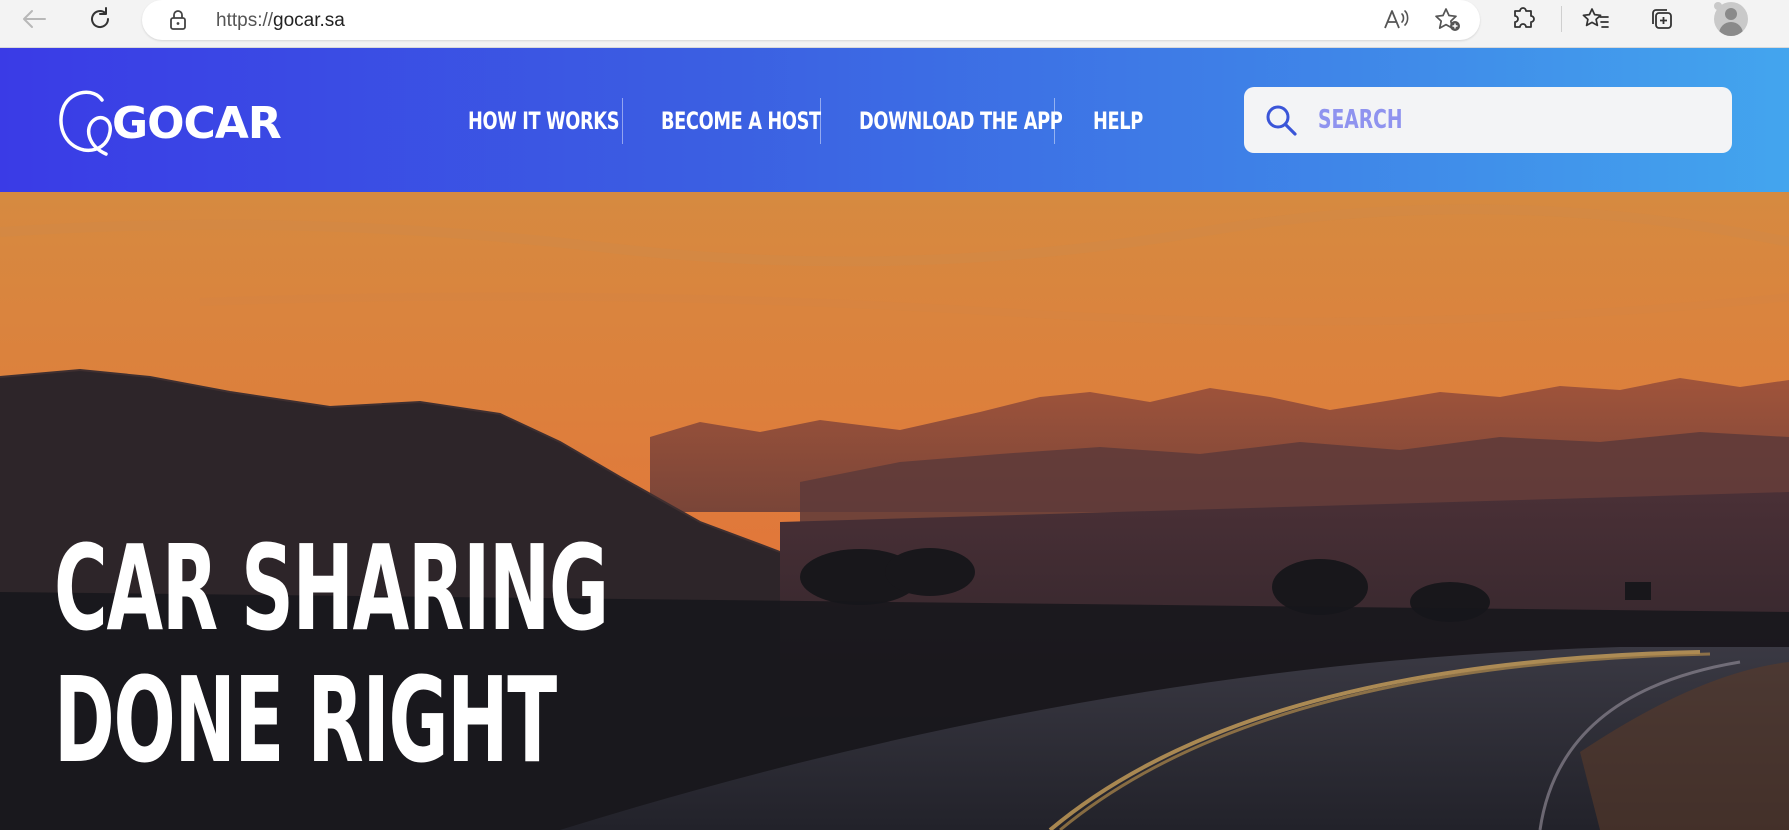 The height and width of the screenshot is (830, 1789). I want to click on refresh-icon, so click(100, 19).